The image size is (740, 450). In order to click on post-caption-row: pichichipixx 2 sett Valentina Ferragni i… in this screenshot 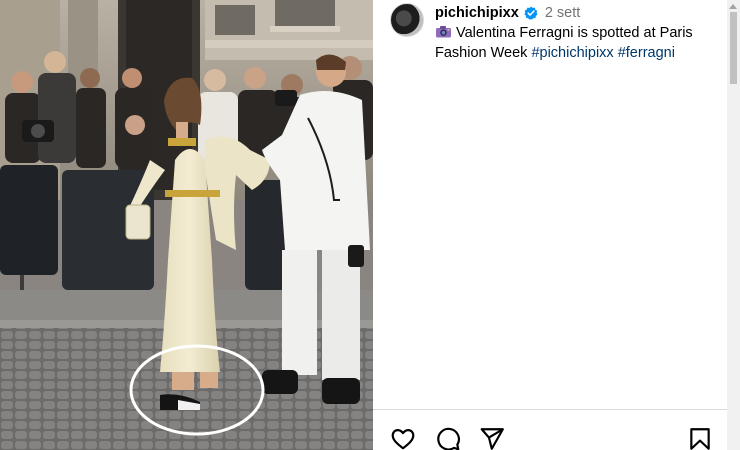, I will do `click(558, 33)`.